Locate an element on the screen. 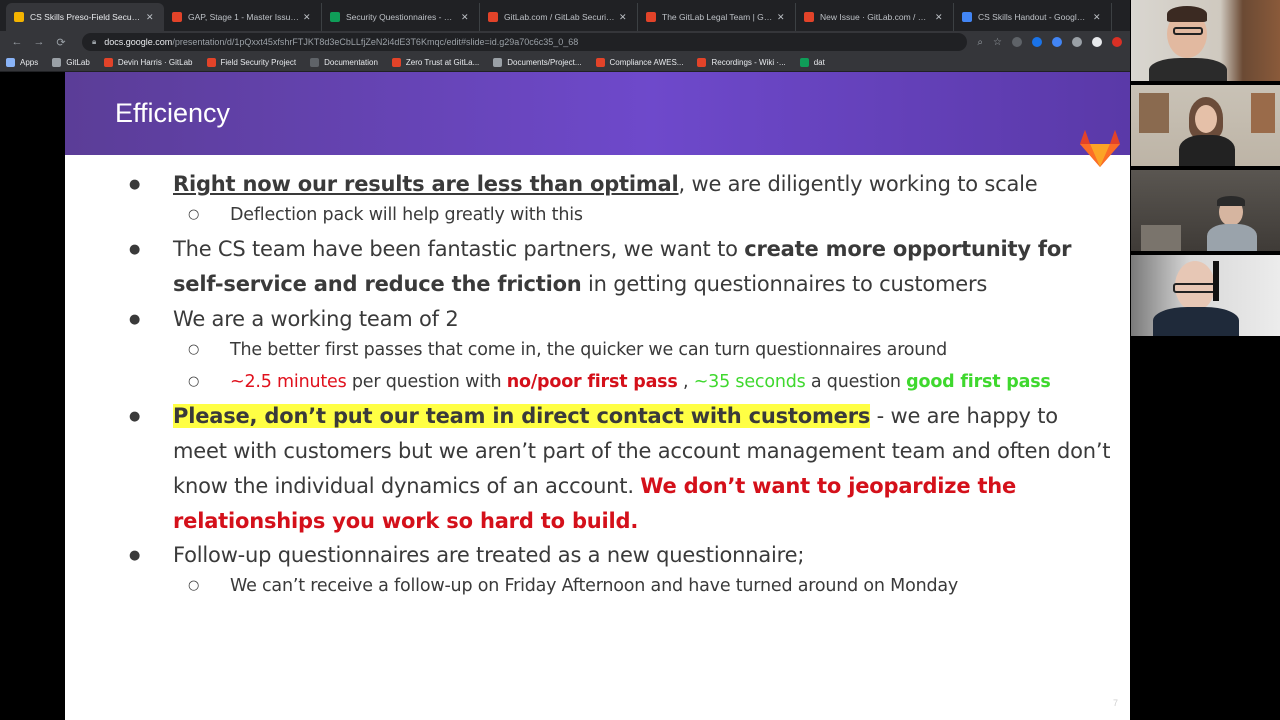 Image resolution: width=1280 pixels, height=720 pixels. bookmark-label: Field Security Project is located at coordinates (258, 62).